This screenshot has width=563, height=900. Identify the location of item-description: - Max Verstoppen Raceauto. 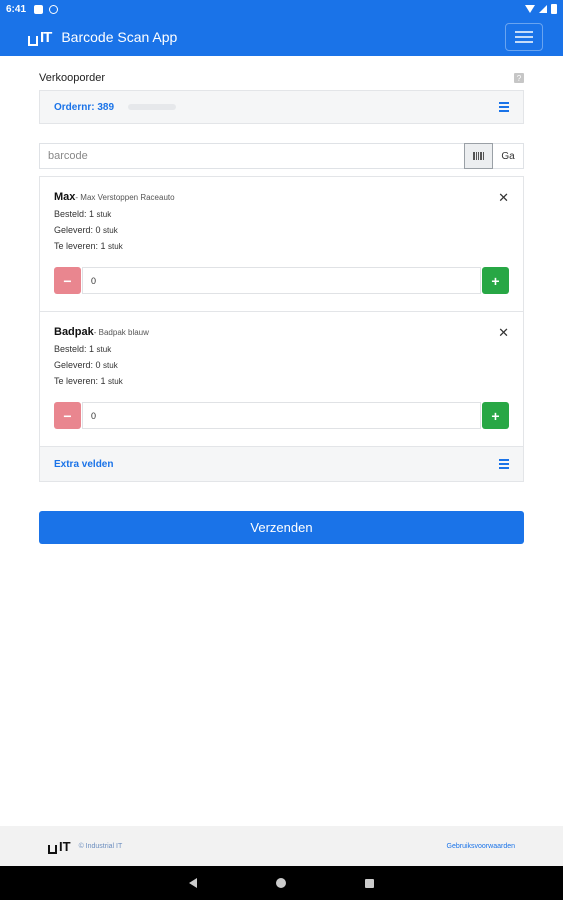
(125, 197).